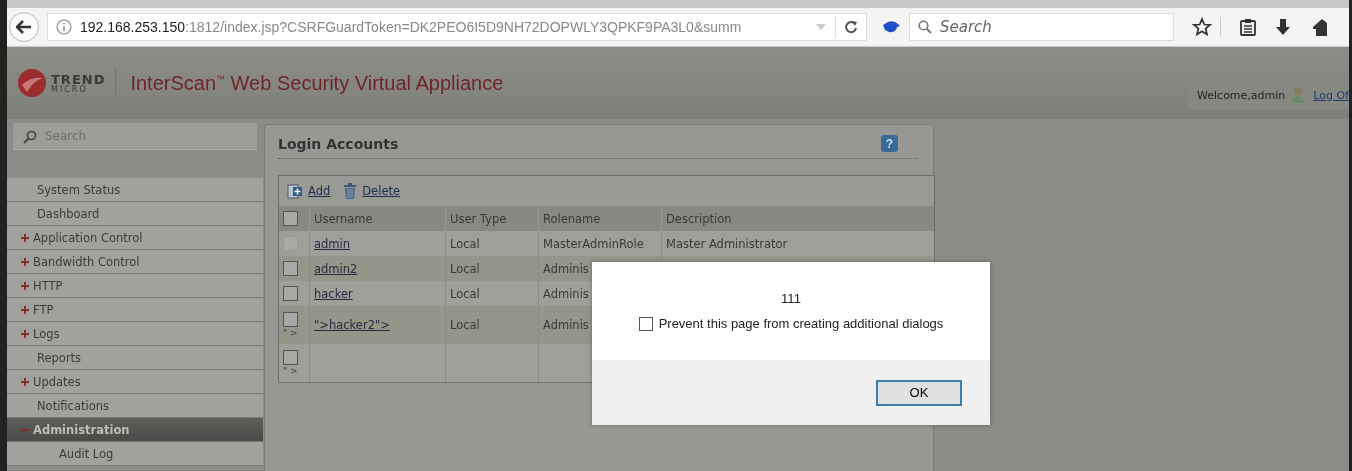 This screenshot has height=471, width=1352. Describe the element at coordinates (350, 191) in the screenshot. I see `trash-icon` at that location.